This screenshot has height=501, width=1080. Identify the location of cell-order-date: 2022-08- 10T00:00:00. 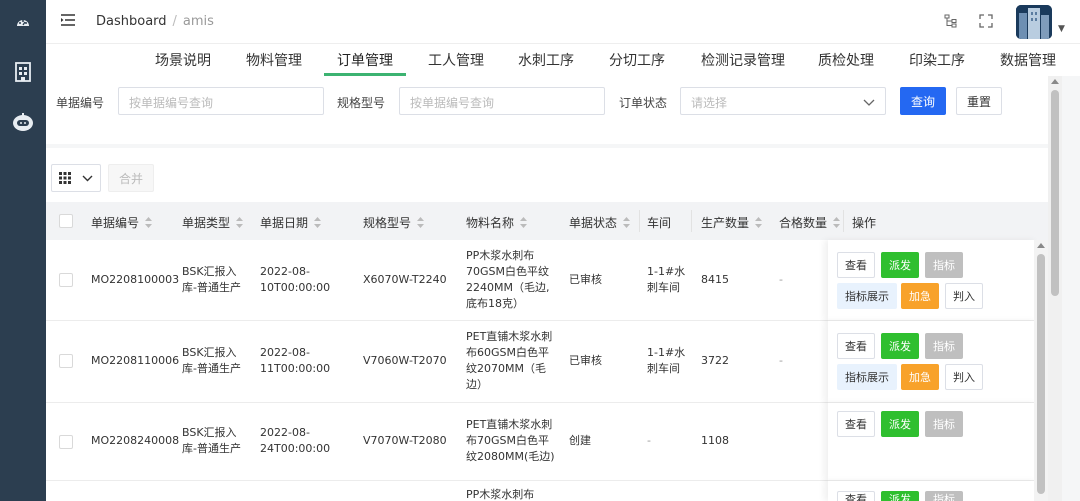
(295, 279).